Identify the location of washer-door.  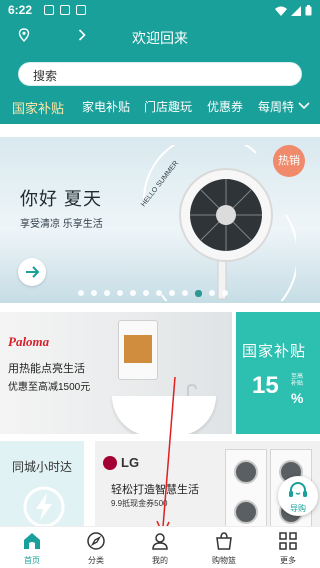
(246, 472).